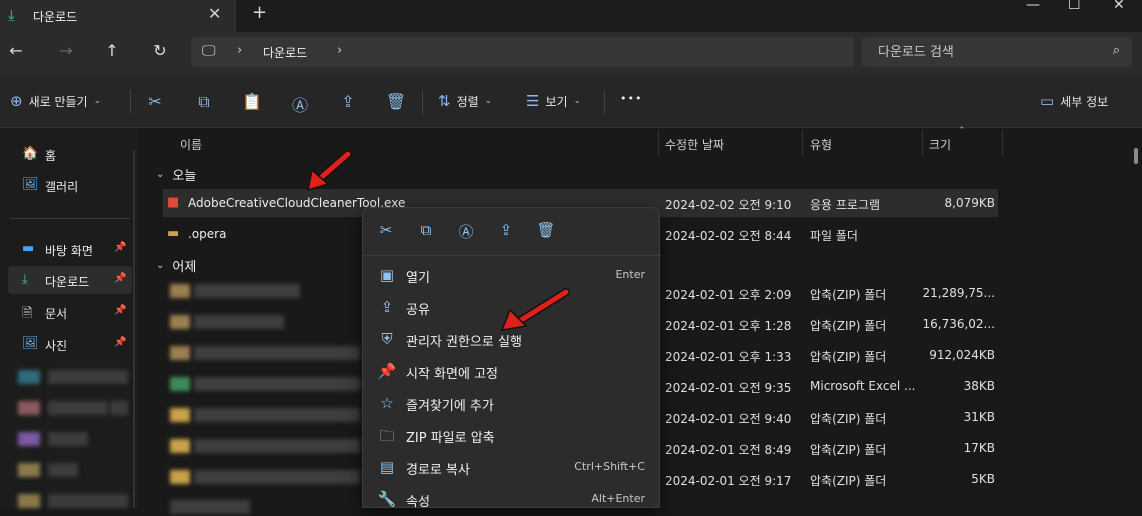 This screenshot has height=516, width=1142. I want to click on search-input, so click(997, 52).